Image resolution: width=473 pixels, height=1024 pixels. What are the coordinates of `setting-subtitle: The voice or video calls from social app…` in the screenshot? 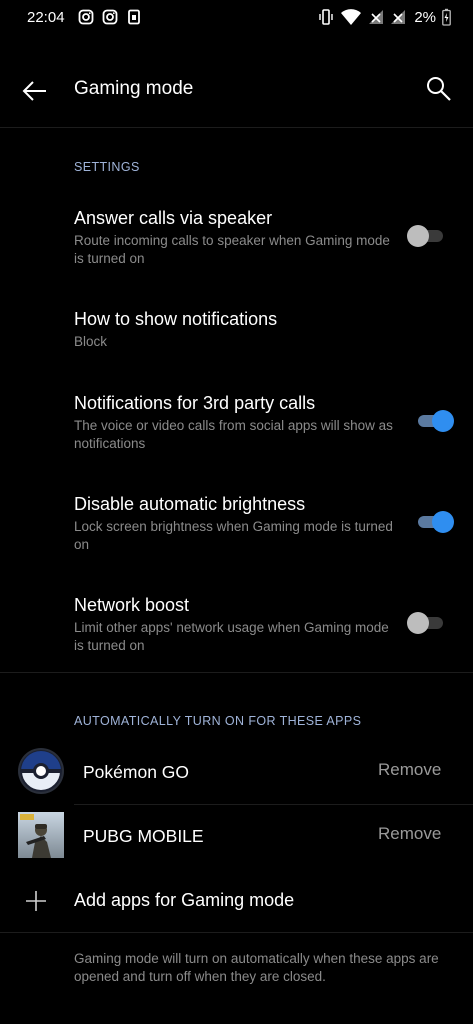 It's located at (233, 434).